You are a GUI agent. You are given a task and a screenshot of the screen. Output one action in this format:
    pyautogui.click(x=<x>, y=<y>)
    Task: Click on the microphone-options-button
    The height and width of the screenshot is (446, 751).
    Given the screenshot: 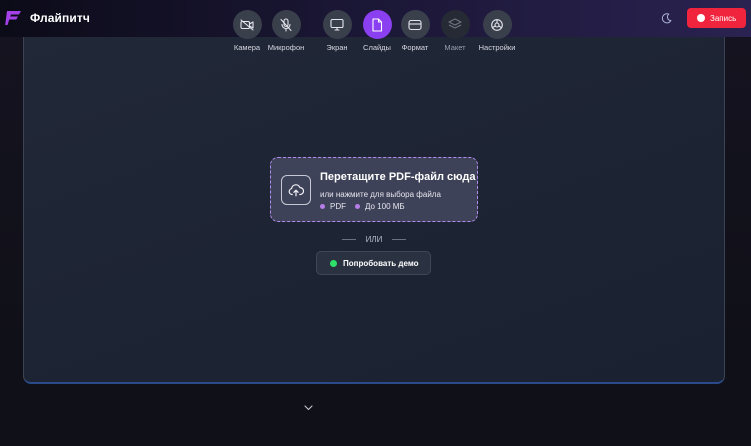 What is the action you would take?
    pyautogui.click(x=308, y=408)
    